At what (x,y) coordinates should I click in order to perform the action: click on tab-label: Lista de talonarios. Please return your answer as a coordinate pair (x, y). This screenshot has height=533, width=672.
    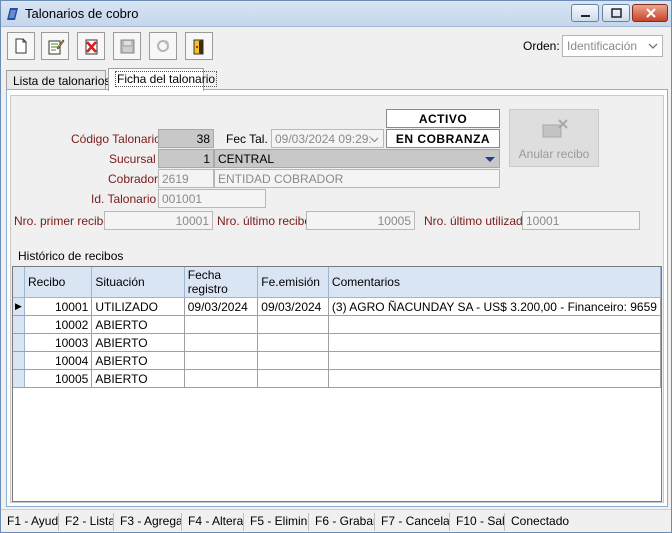
    Looking at the image, I should click on (62, 81).